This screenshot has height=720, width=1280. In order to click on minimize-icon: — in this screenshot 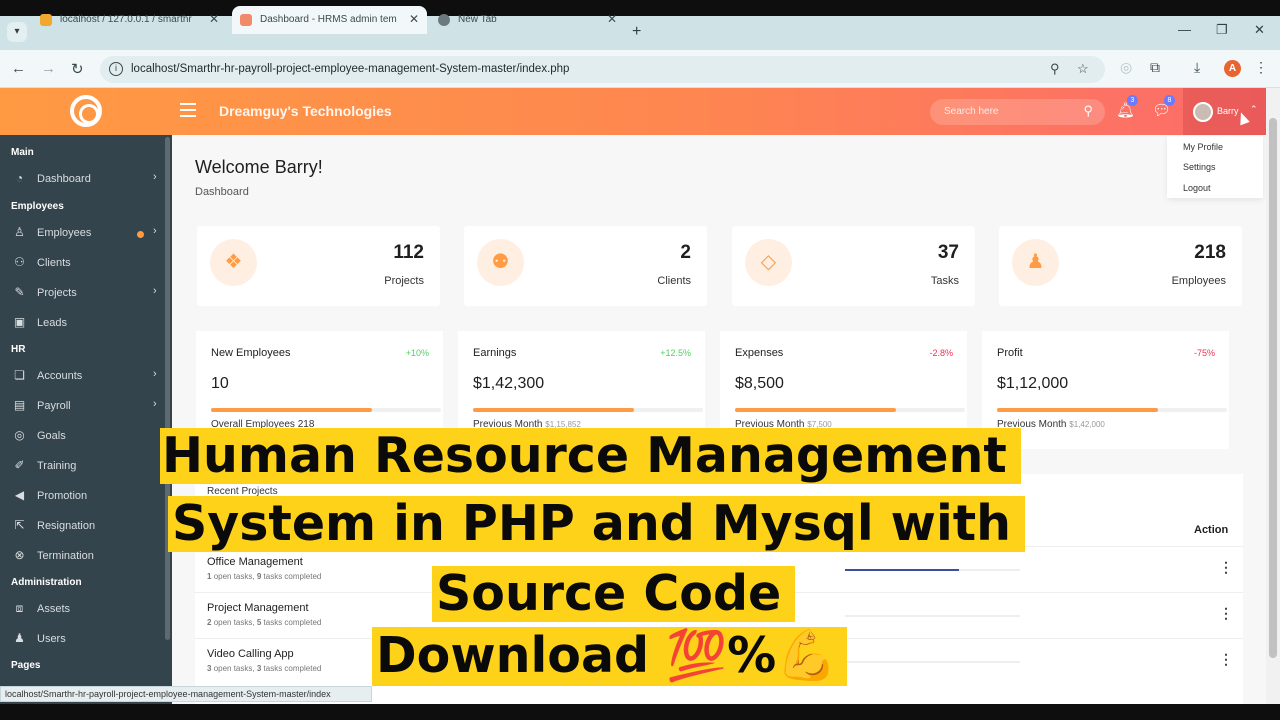, I will do `click(1184, 29)`.